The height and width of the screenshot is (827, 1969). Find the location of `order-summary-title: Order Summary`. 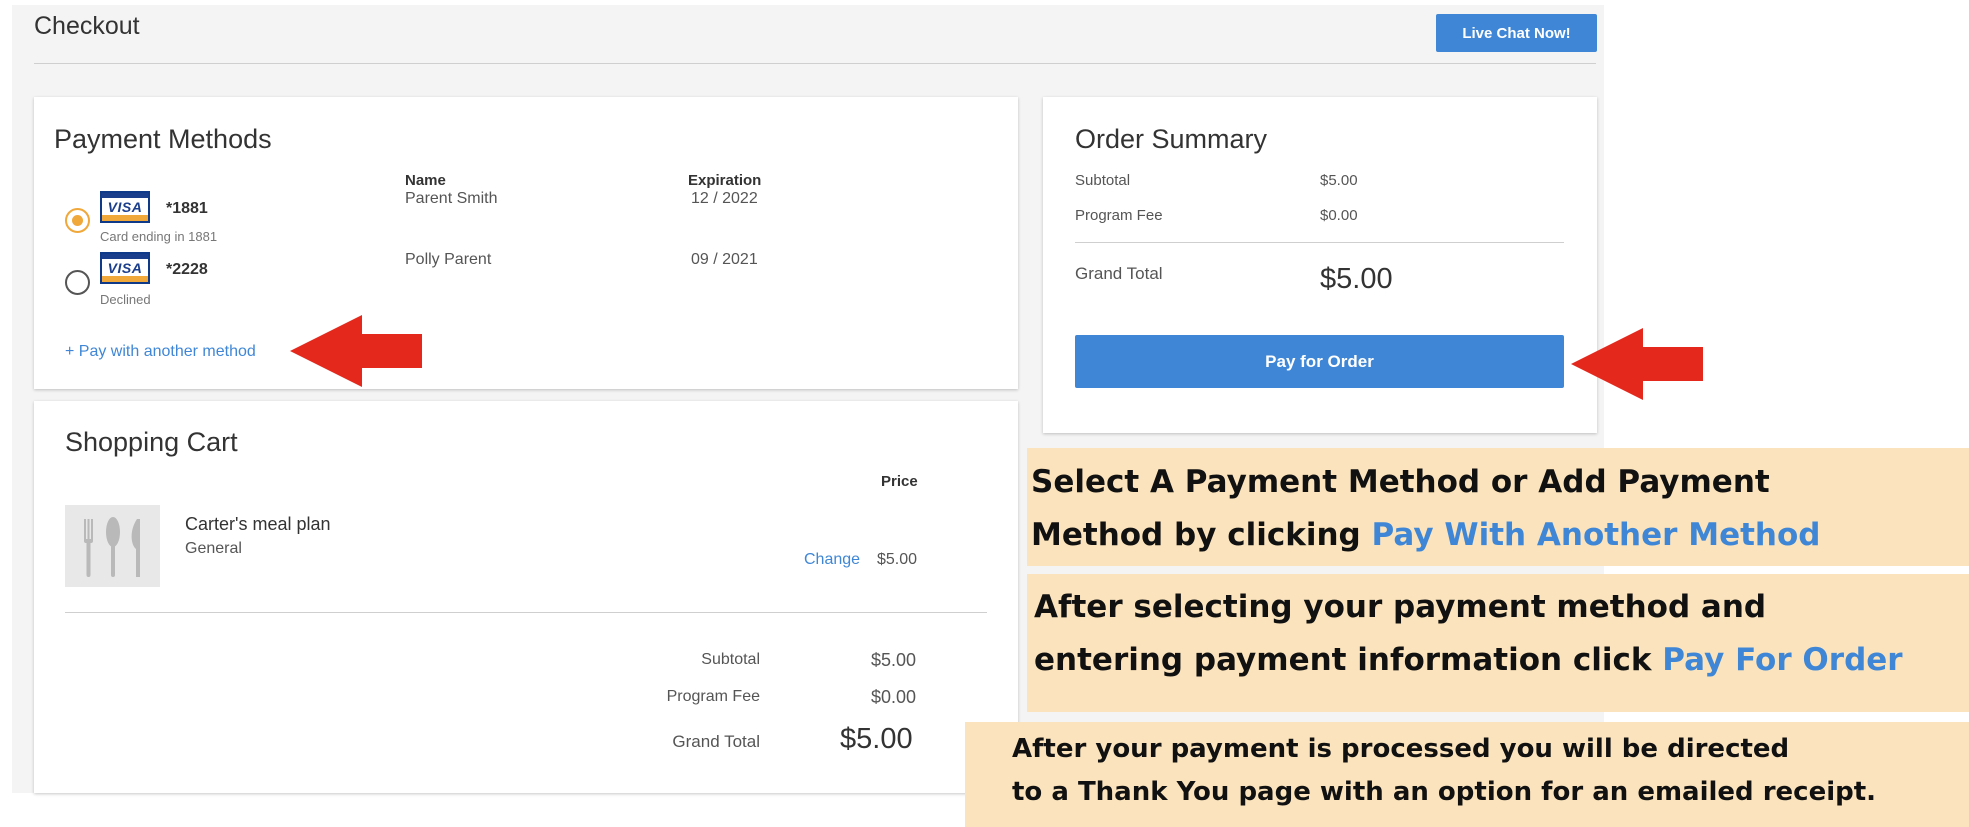

order-summary-title: Order Summary is located at coordinates (1171, 139).